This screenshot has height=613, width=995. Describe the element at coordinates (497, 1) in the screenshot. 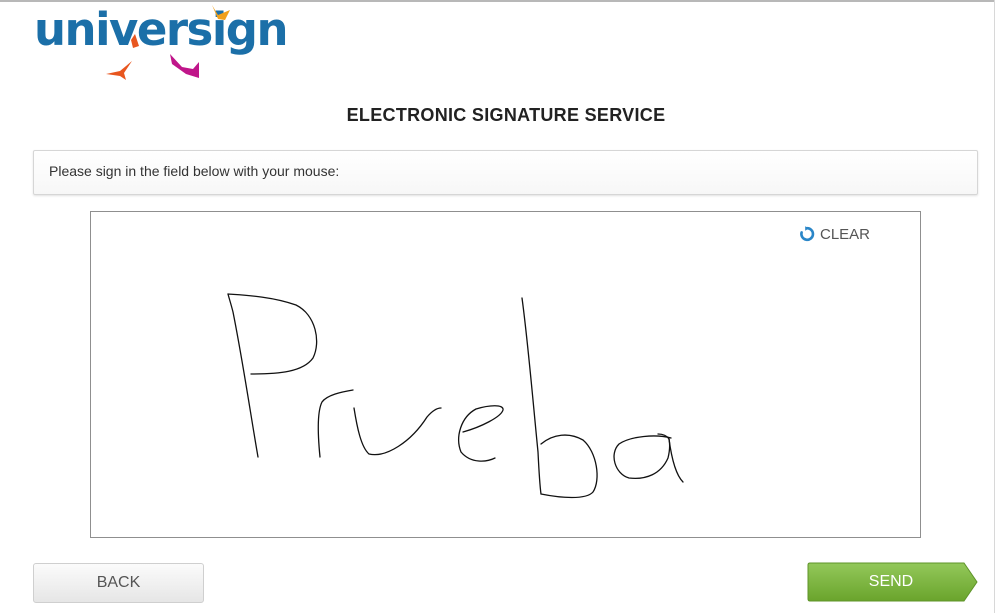

I see `top-divider` at that location.